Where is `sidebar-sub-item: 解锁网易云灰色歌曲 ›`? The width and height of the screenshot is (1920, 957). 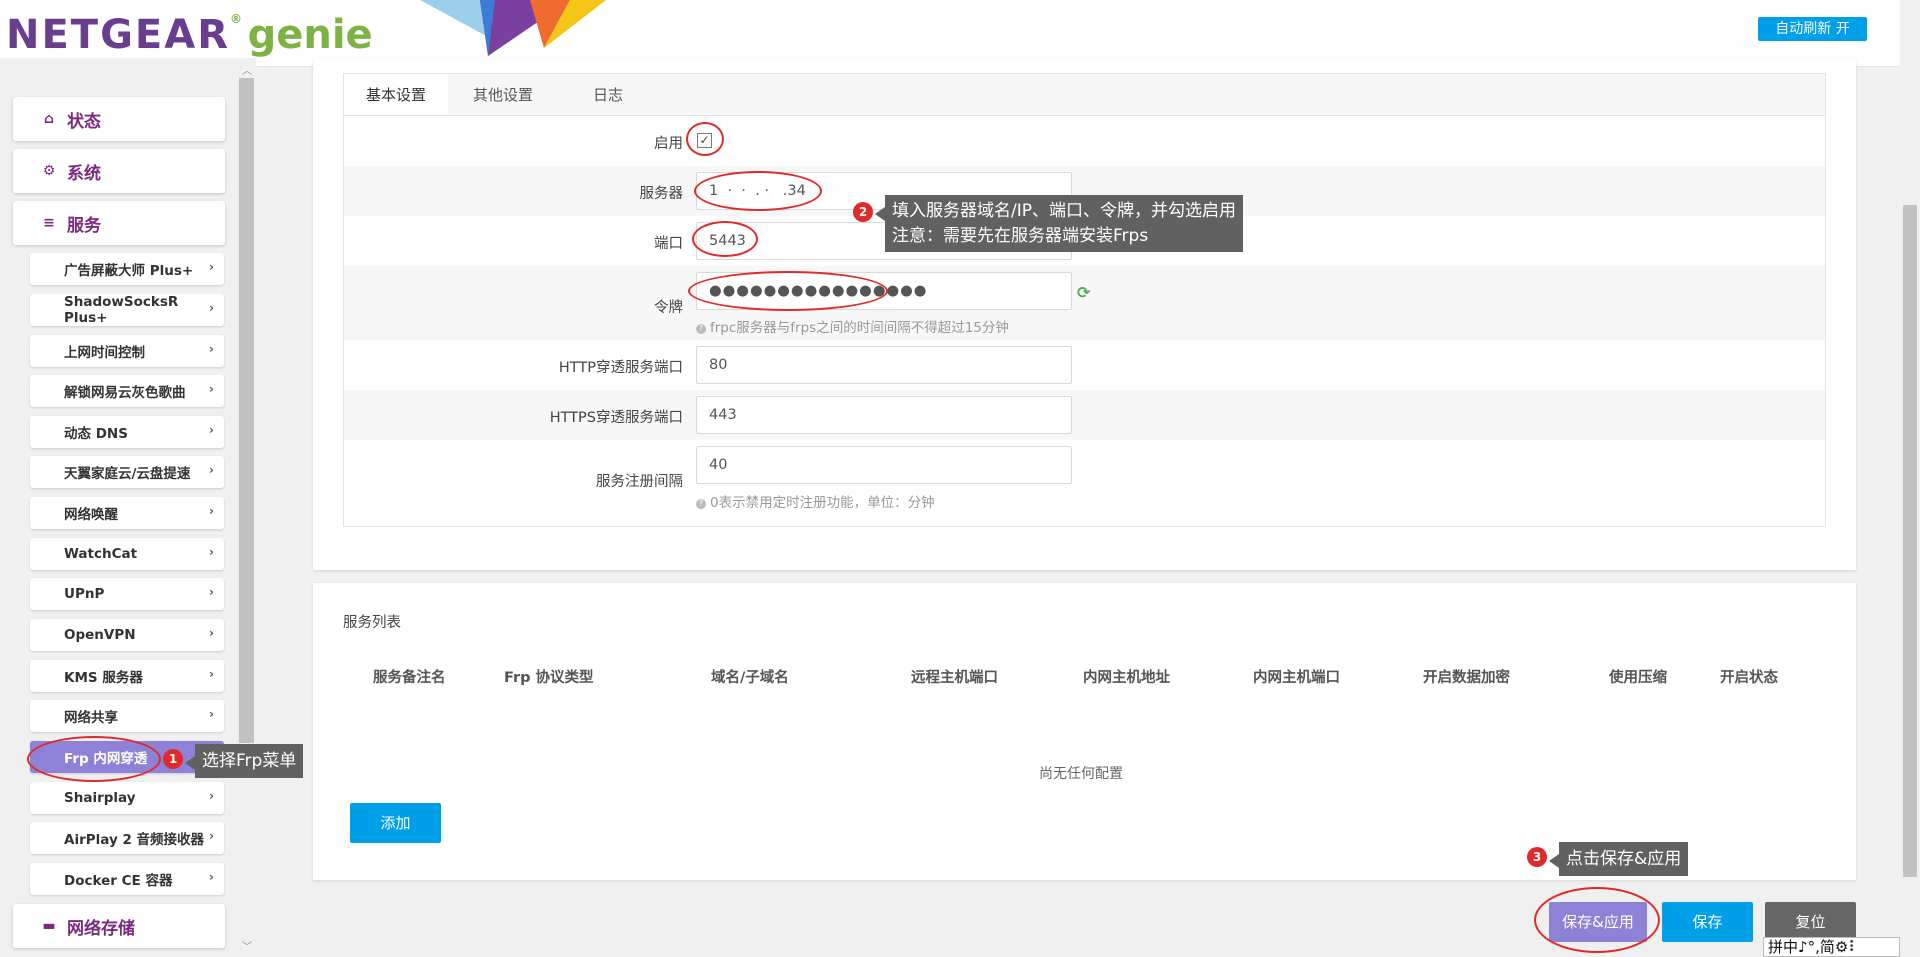
sidebar-sub-item: 解锁网易云灰色歌曲 › is located at coordinates (127, 391).